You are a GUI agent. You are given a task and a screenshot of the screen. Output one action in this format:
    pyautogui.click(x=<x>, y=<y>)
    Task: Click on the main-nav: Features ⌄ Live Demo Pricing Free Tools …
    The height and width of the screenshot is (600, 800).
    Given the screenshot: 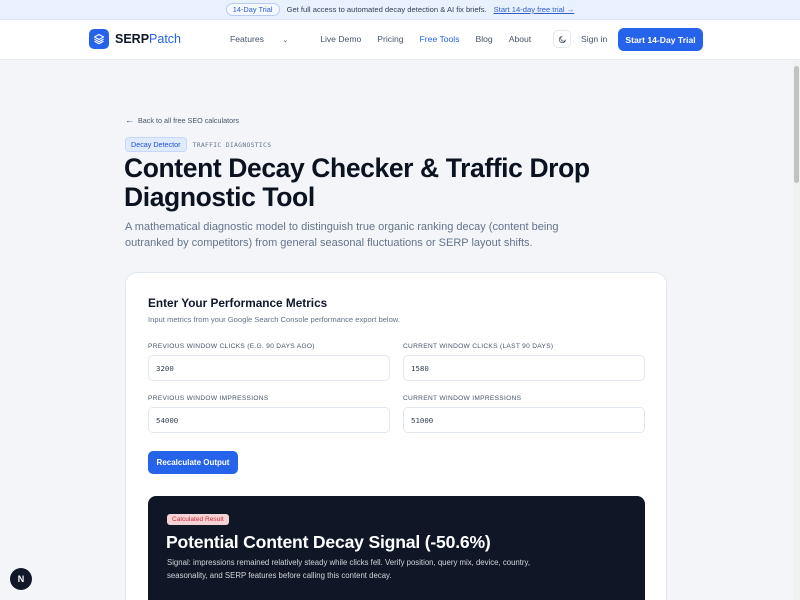 What is the action you would take?
    pyautogui.click(x=388, y=39)
    